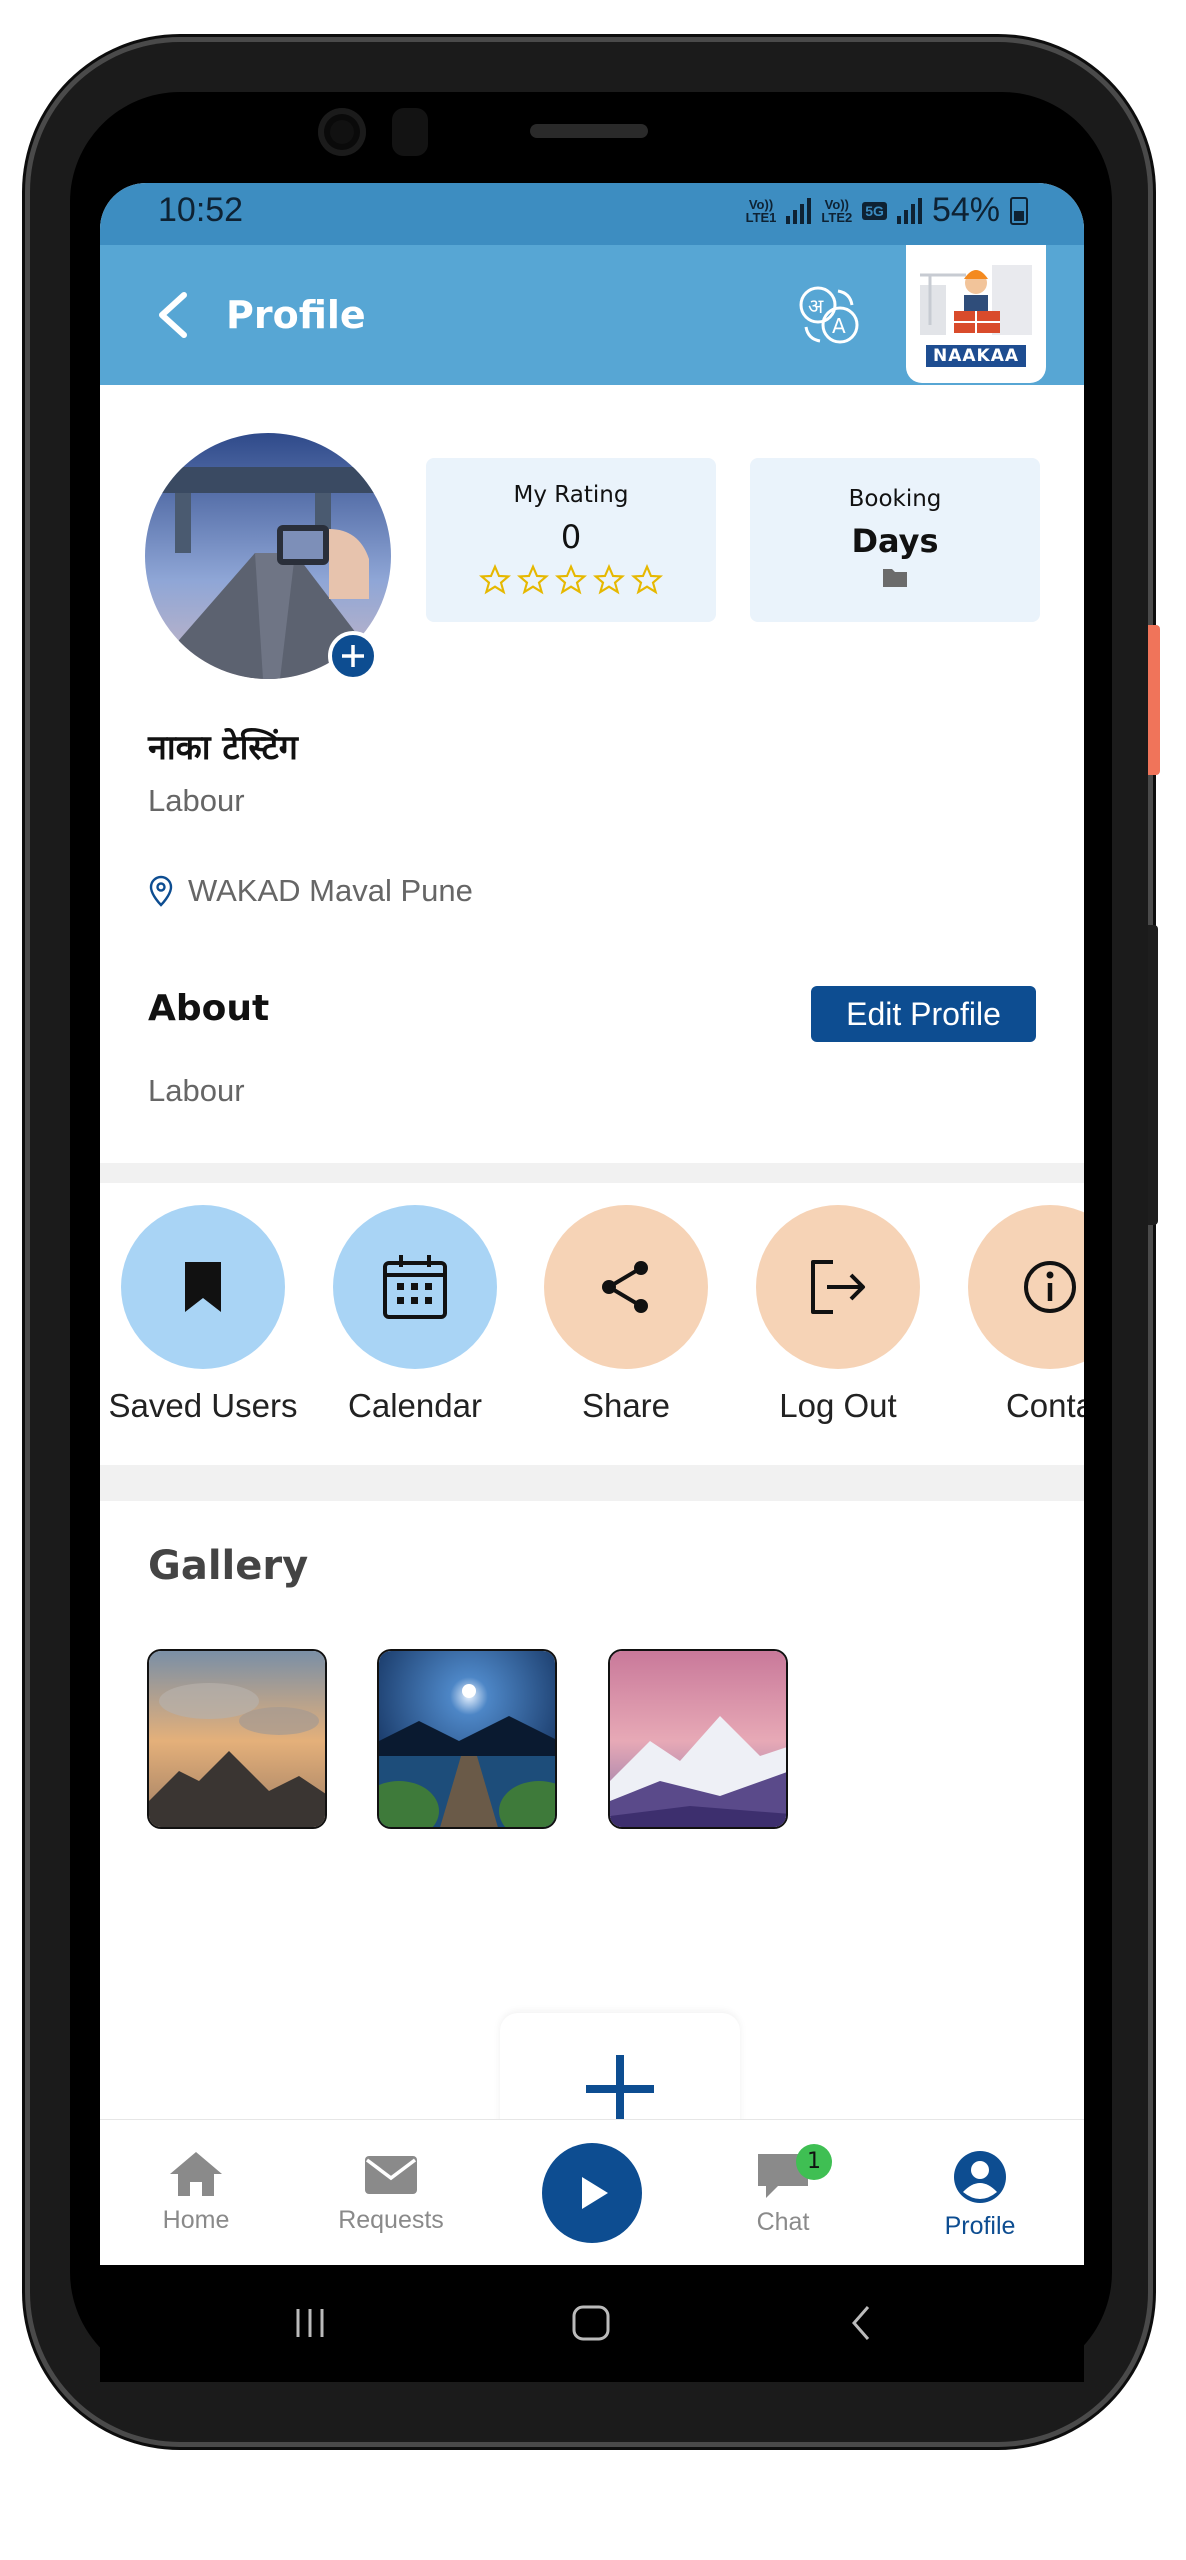 This screenshot has width=1186, height=2560. Describe the element at coordinates (761, 217) in the screenshot. I see `sim1-sublabel: LTE1` at that location.